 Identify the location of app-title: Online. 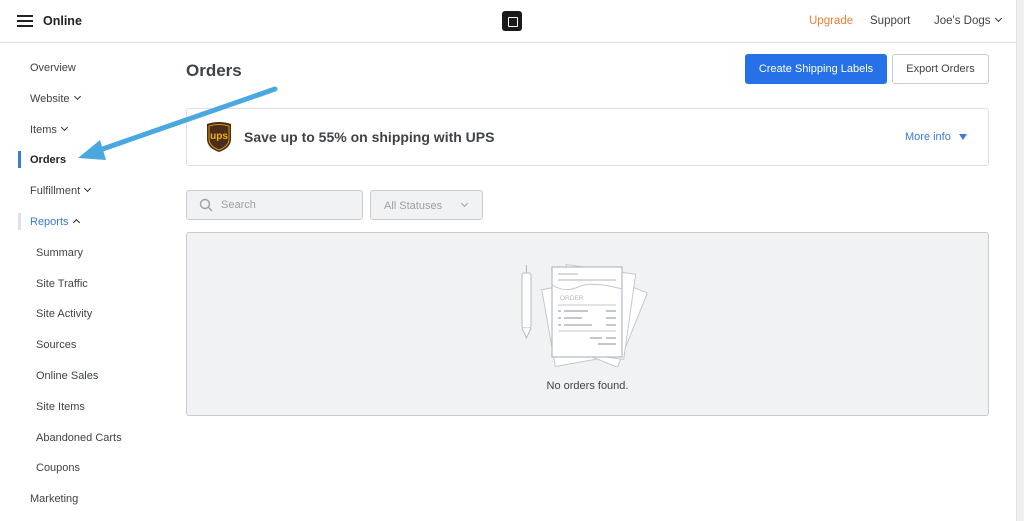
(62, 21).